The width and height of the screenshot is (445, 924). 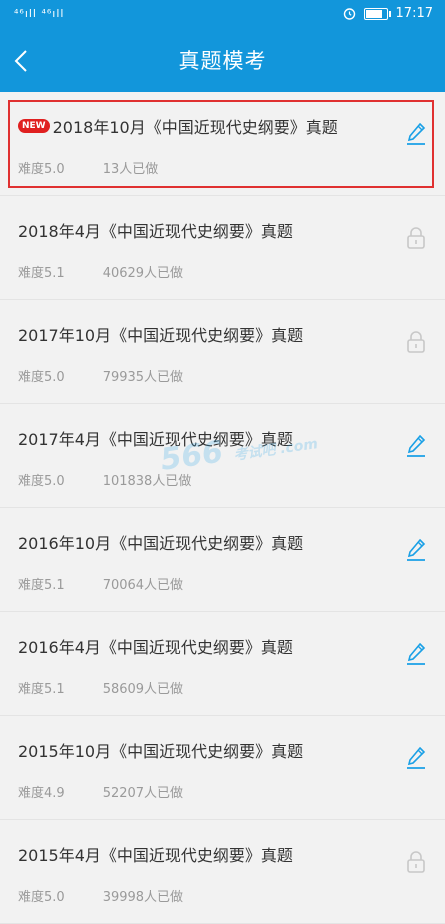 What do you see at coordinates (195, 127) in the screenshot?
I see `exam-title: 2018年10月《中国近现代史纲要》真题` at bounding box center [195, 127].